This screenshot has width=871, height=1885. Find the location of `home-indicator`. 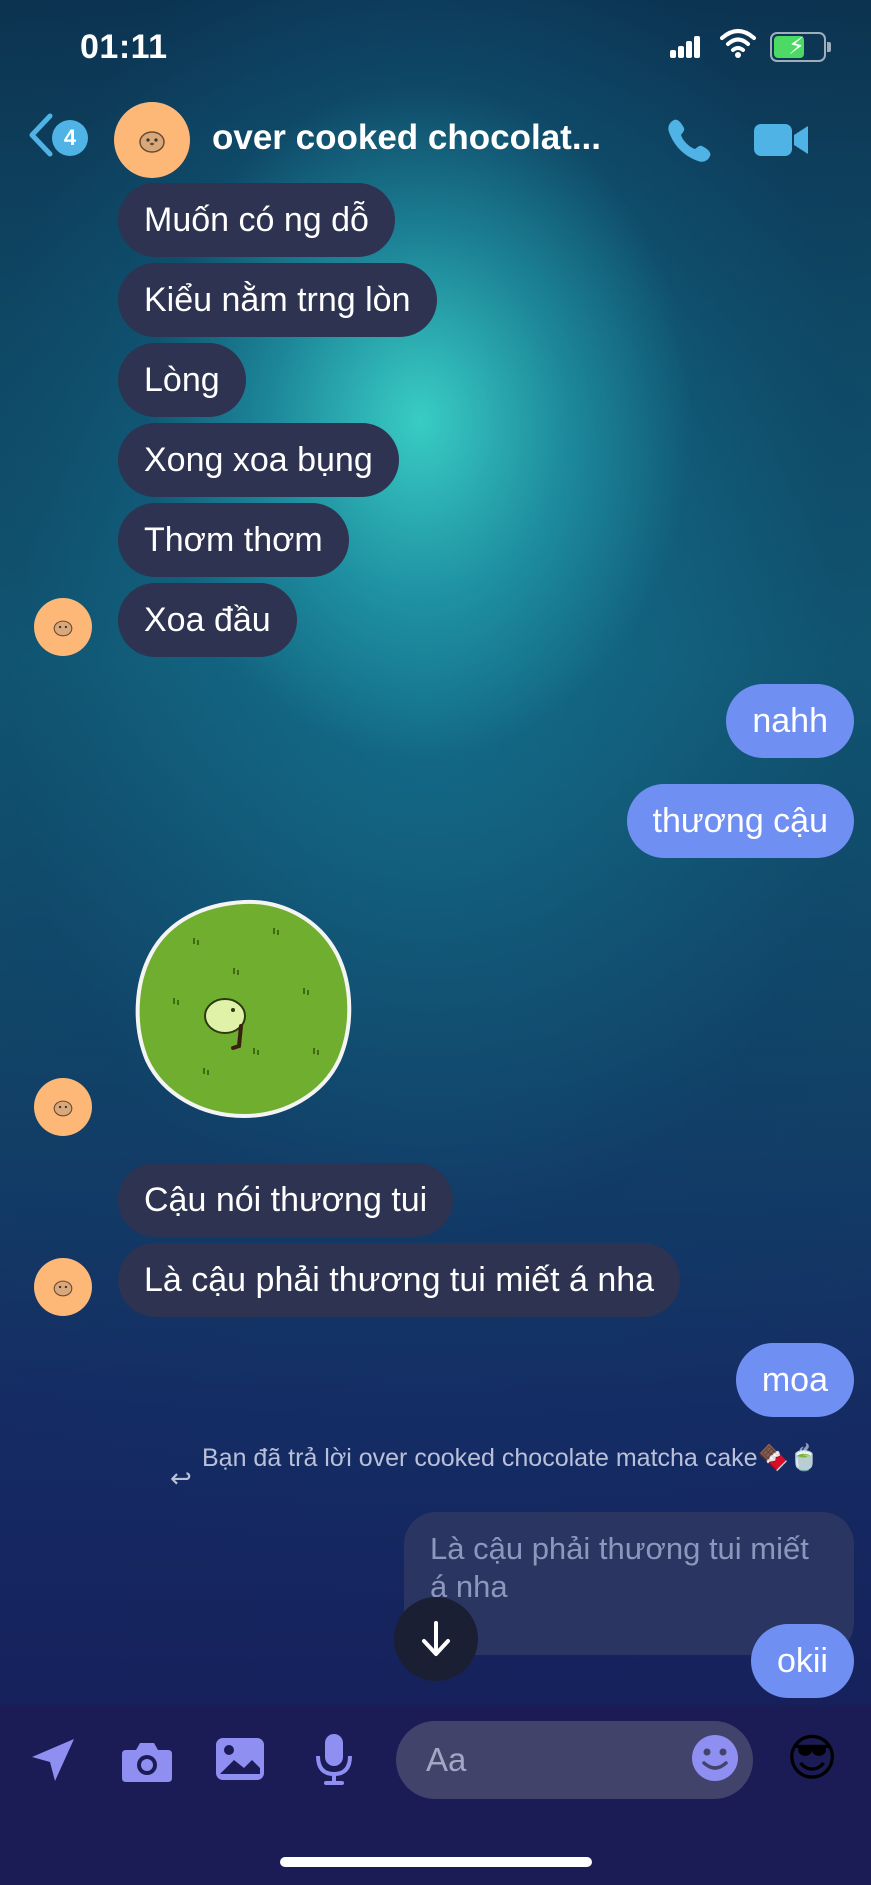

home-indicator is located at coordinates (436, 1862).